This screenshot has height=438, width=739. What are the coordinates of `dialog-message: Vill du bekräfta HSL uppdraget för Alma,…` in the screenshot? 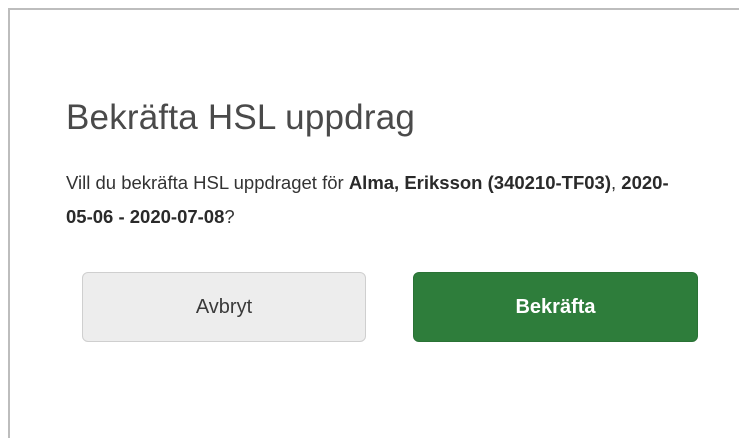 It's located at (376, 200).